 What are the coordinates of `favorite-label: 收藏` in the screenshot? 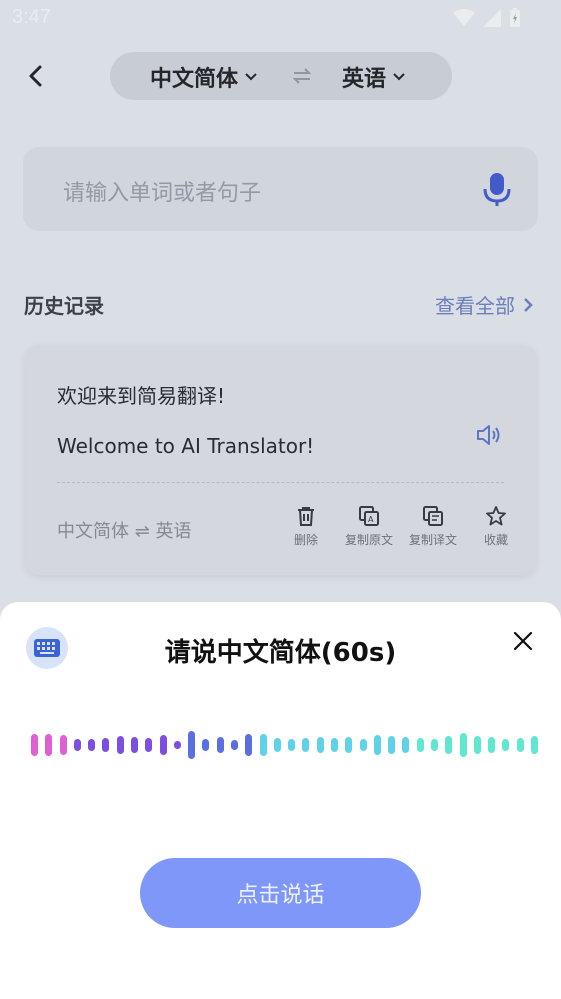 It's located at (495, 540).